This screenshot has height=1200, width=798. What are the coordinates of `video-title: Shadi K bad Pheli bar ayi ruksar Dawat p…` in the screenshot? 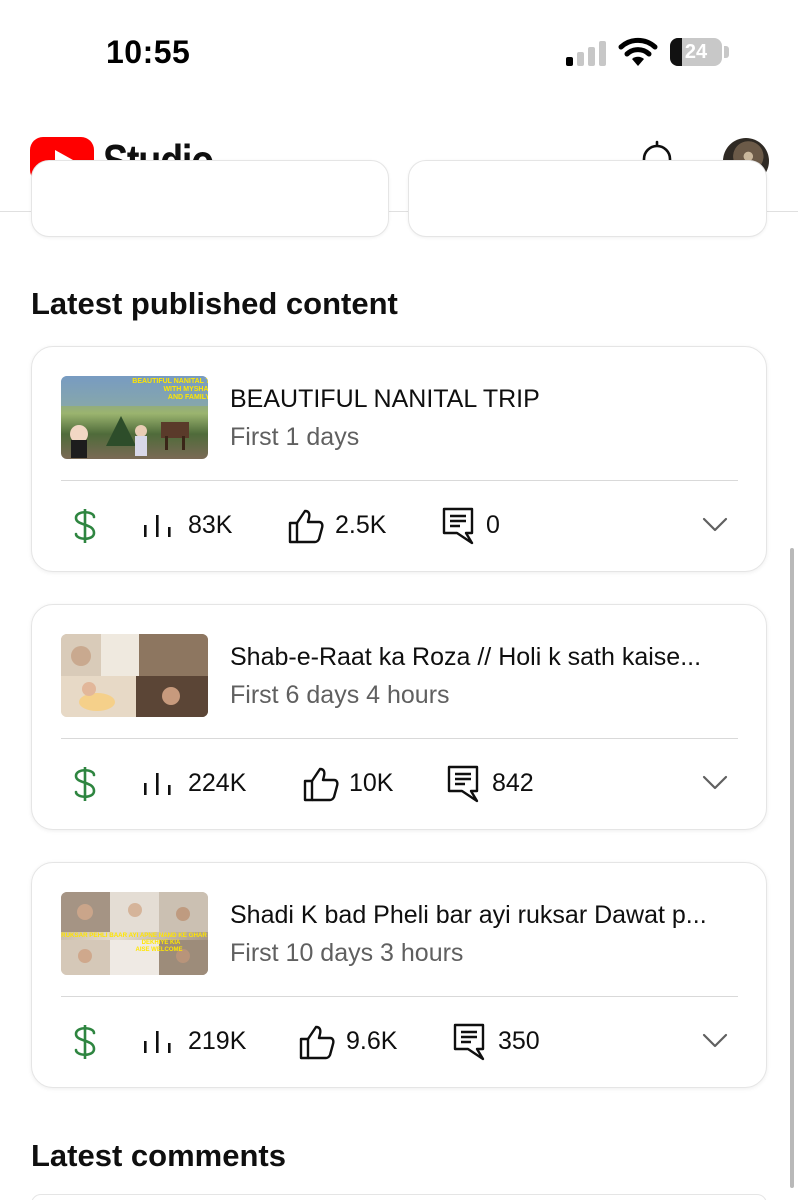 It's located at (487, 915).